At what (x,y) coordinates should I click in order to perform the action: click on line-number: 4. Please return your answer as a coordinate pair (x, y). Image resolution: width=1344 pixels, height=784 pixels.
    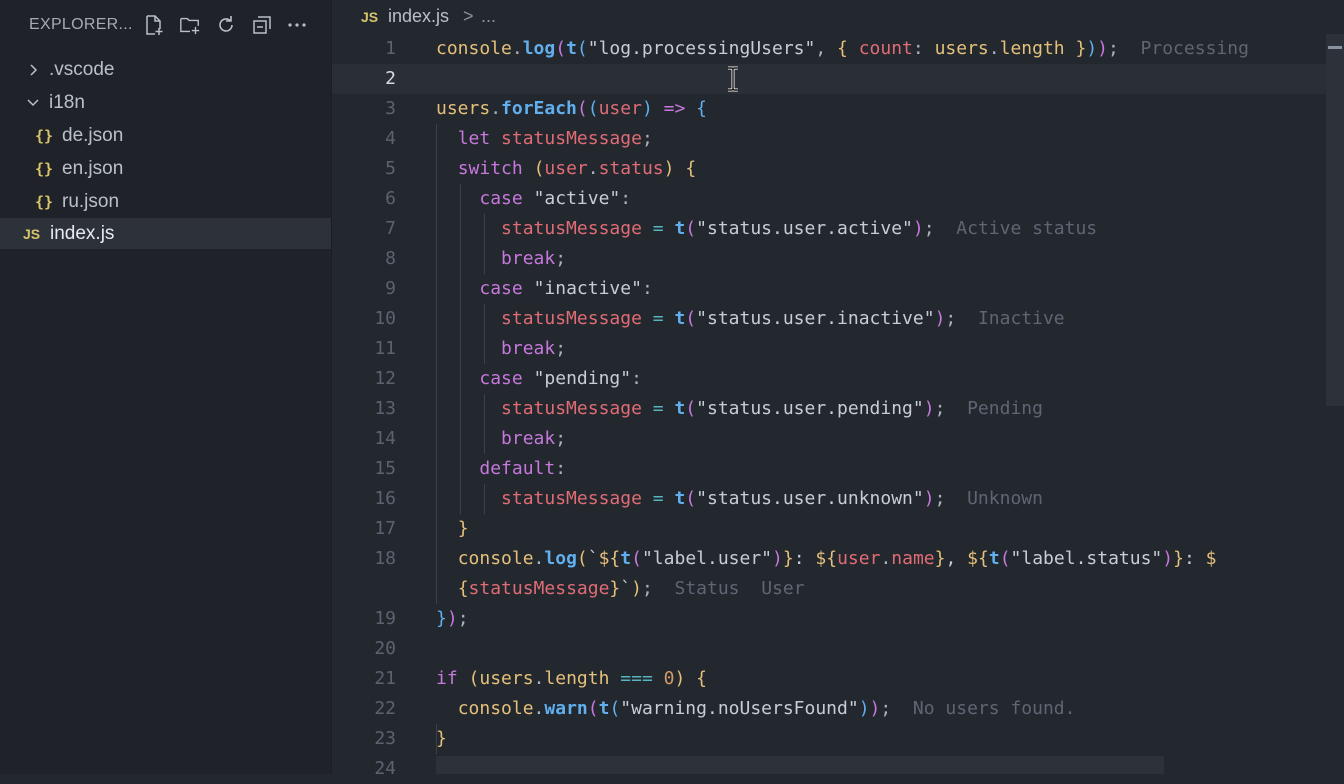
    Looking at the image, I should click on (390, 138).